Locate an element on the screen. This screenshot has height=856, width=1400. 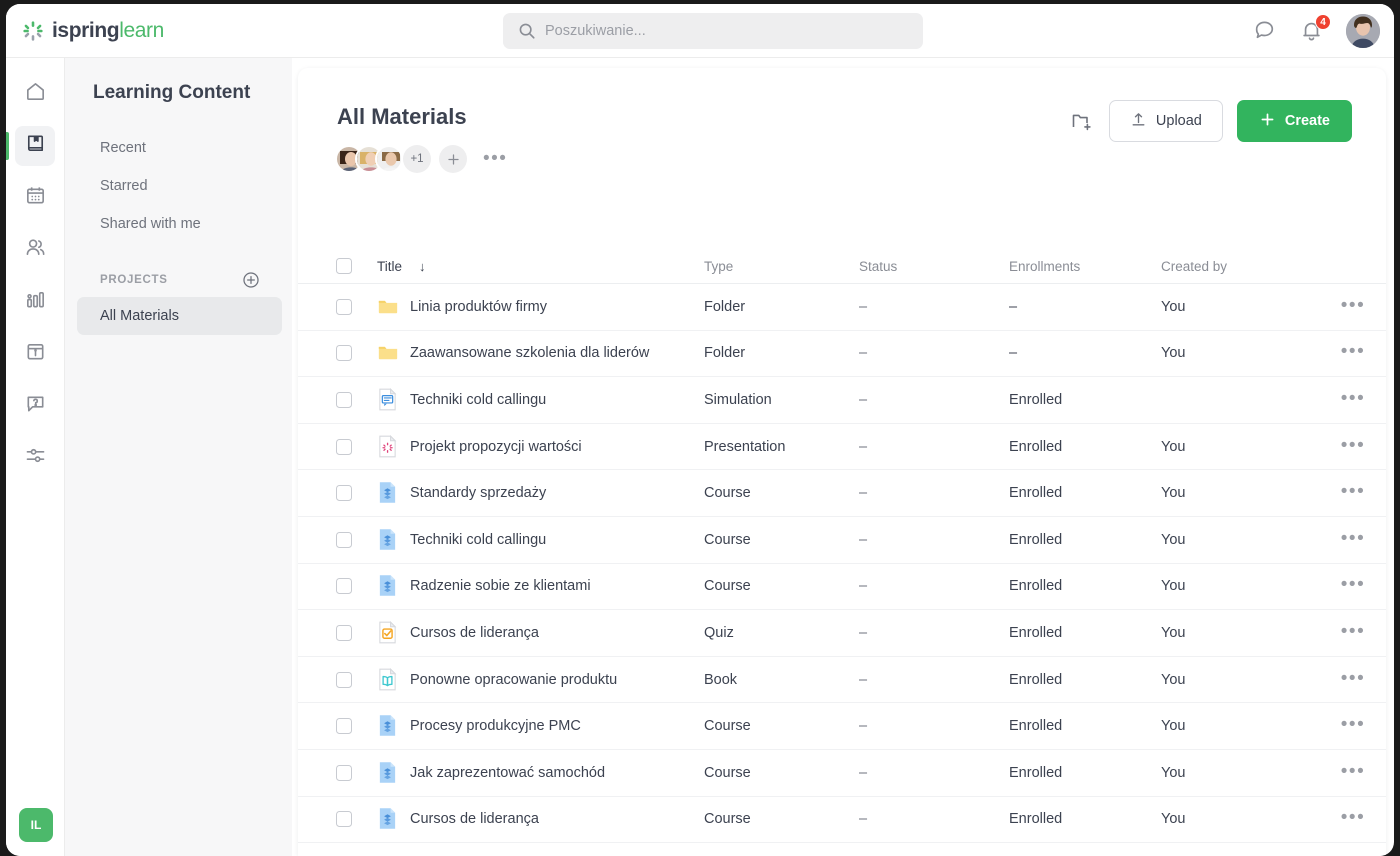
rail-item-calendar is located at coordinates (35, 198).